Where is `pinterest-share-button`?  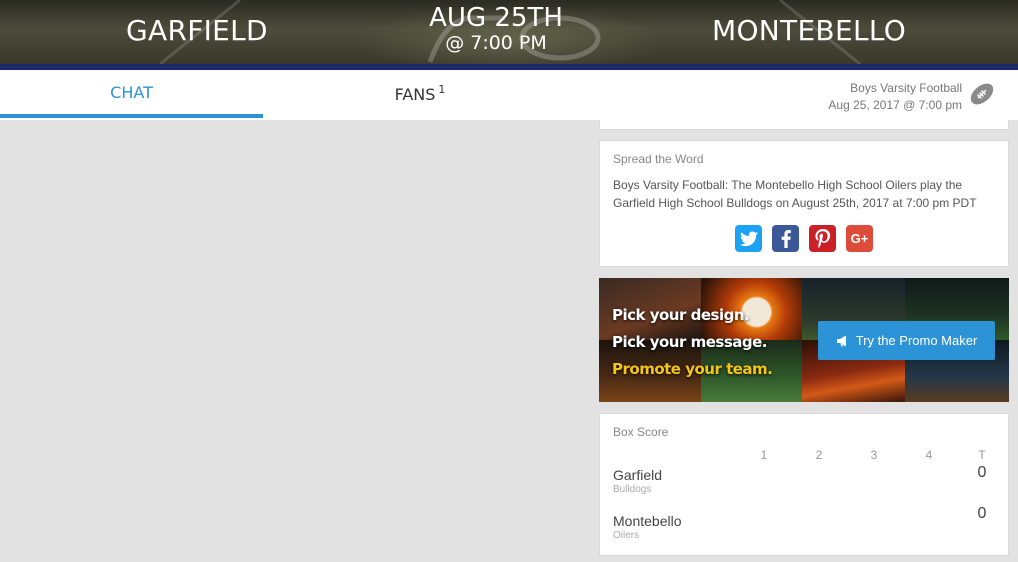 pinterest-share-button is located at coordinates (822, 238).